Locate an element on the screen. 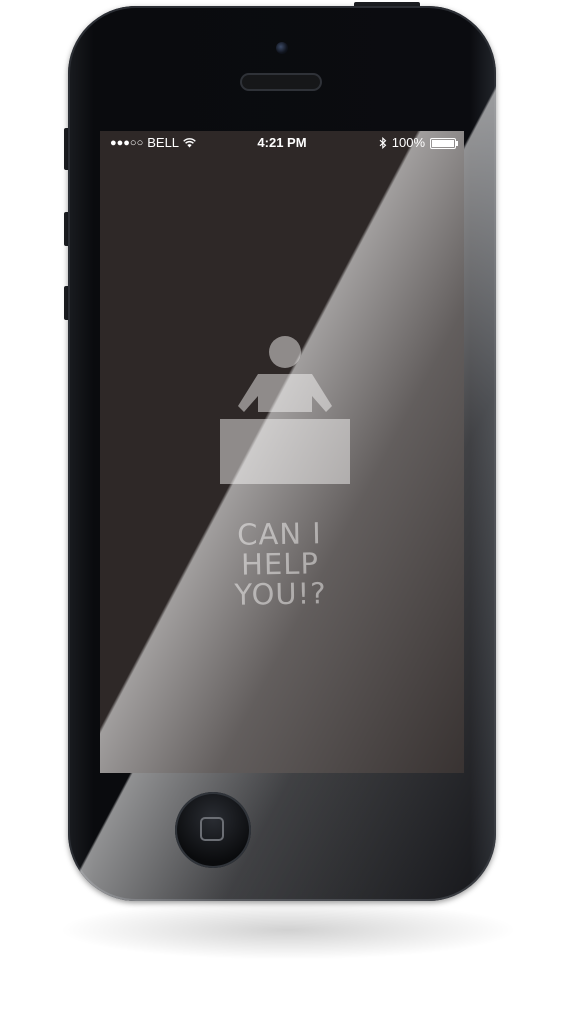 This screenshot has height=1011, width=577. device-shadow is located at coordinates (288, 930).